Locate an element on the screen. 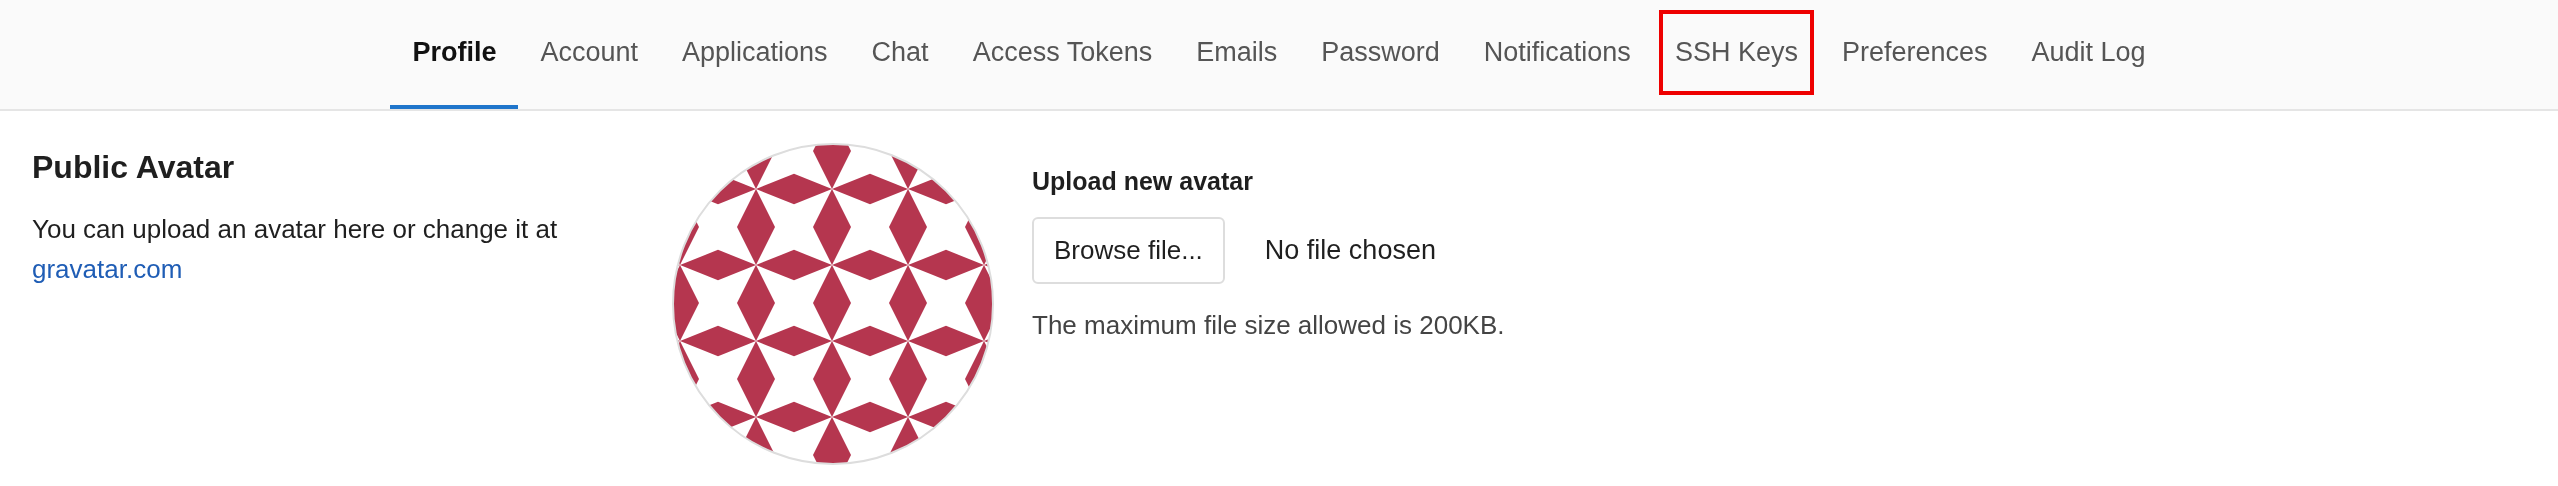  gravatar-link: gravatar.com is located at coordinates (107, 269).